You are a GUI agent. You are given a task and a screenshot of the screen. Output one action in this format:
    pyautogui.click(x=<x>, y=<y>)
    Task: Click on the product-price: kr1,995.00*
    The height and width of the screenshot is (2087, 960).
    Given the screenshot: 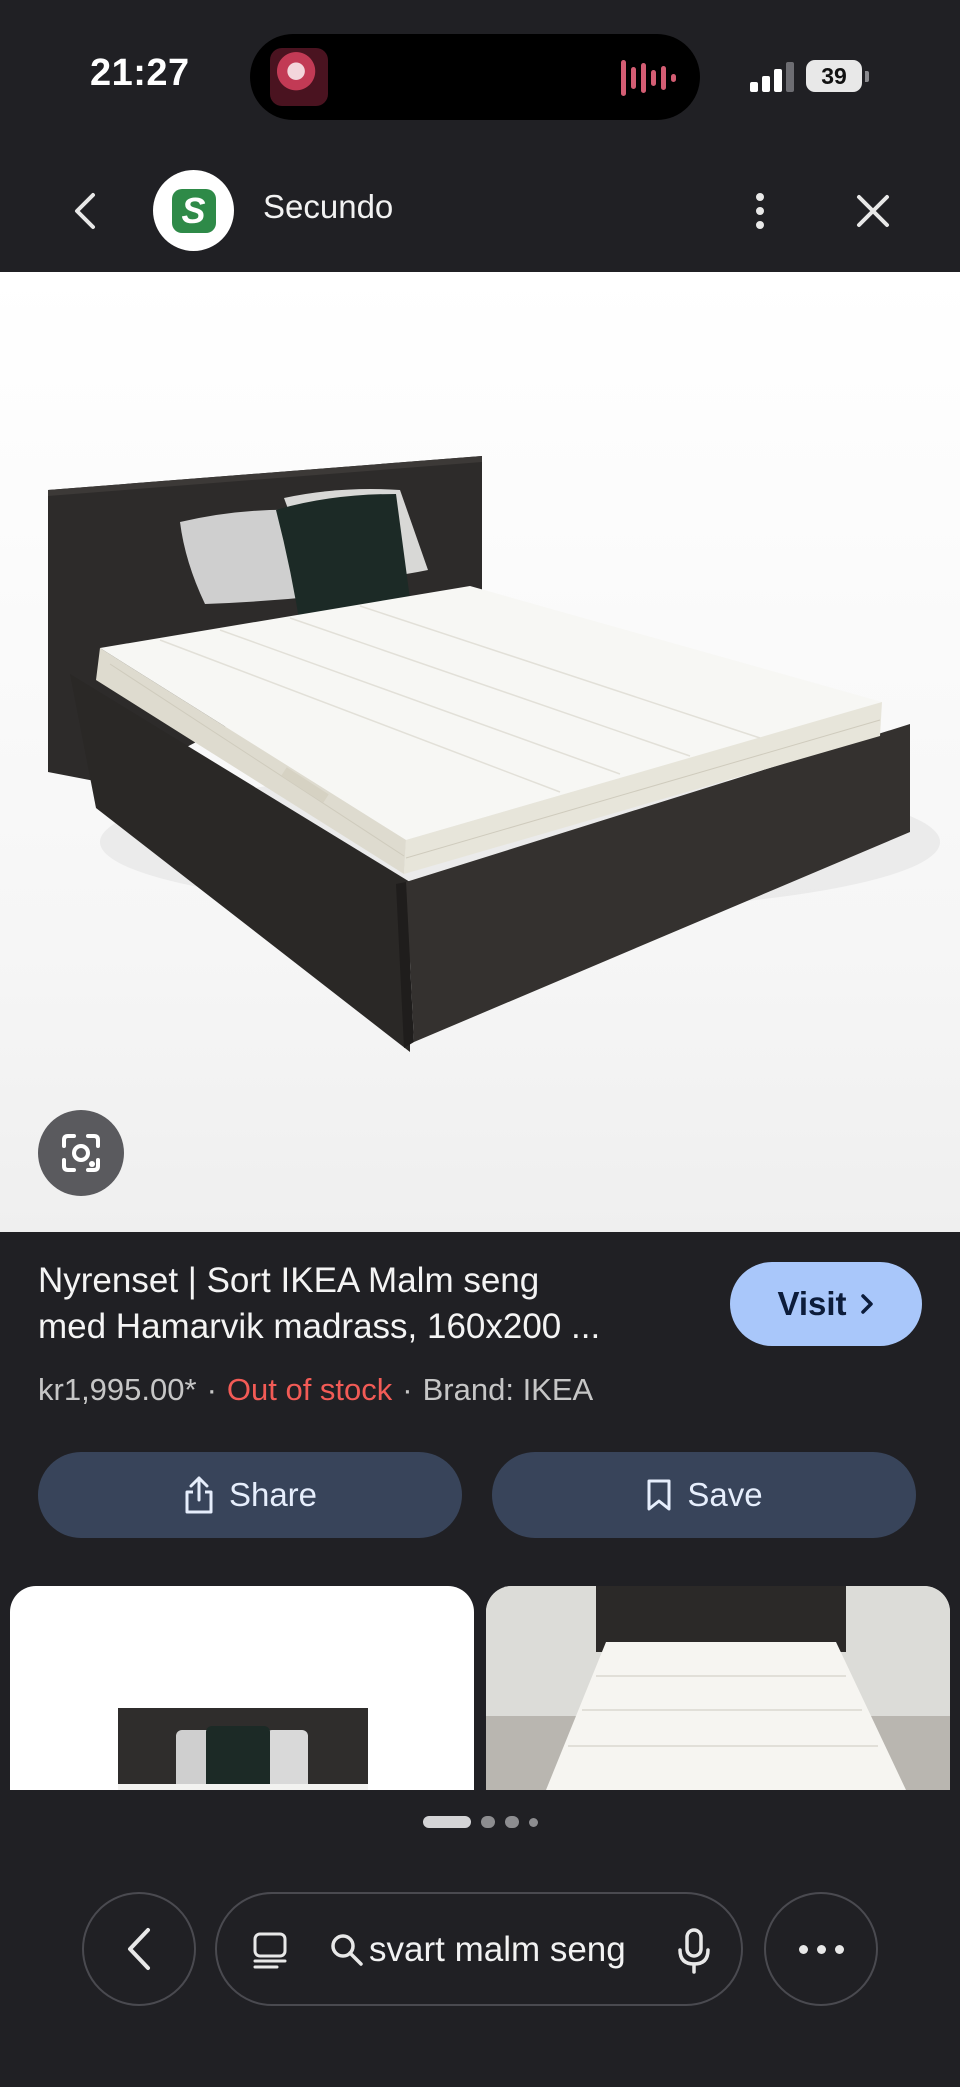 What is the action you would take?
    pyautogui.click(x=117, y=1389)
    